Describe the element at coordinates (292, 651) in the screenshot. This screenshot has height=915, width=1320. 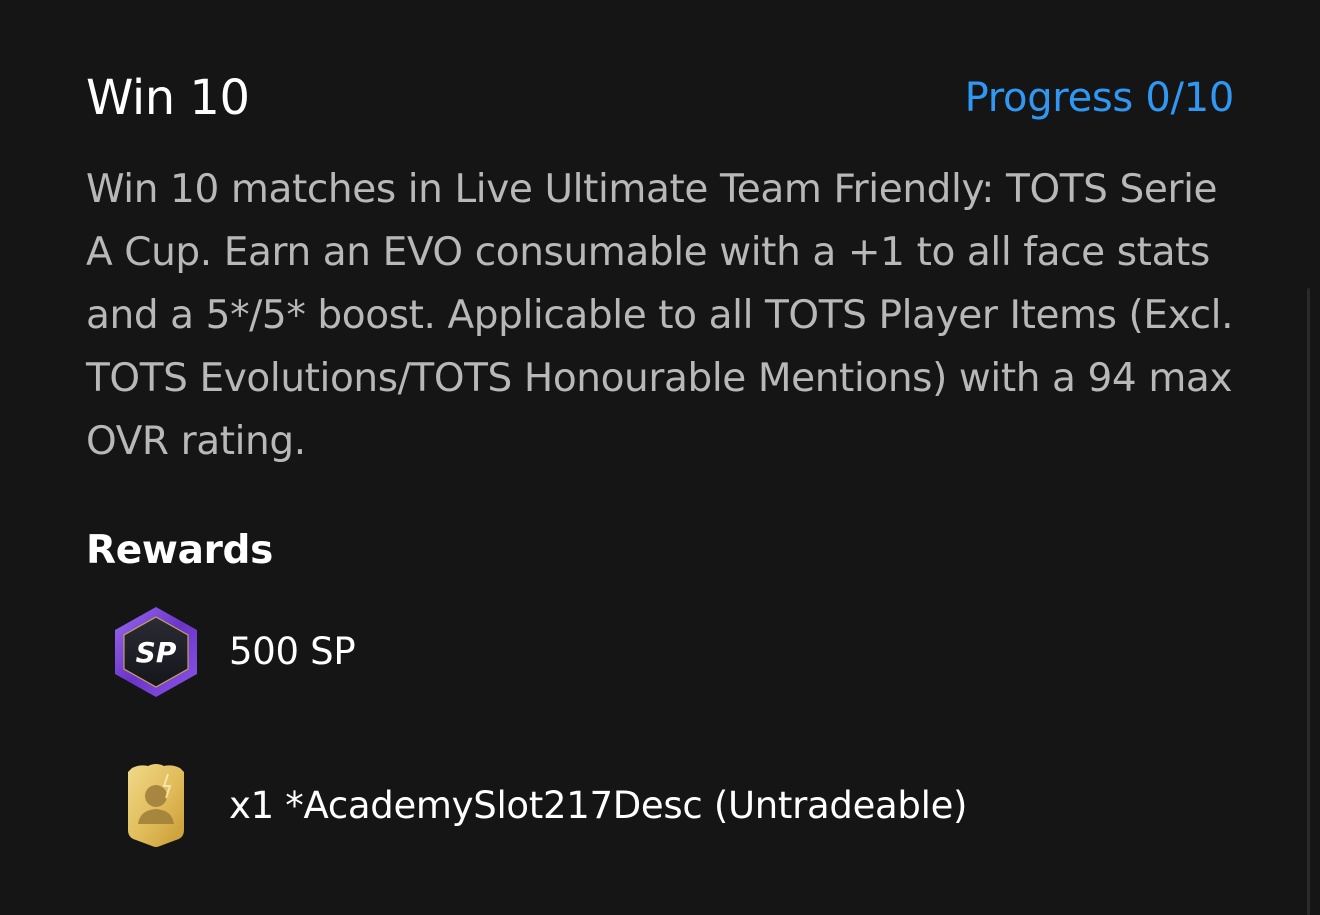
I see `reward-label-sp: 500 SP` at that location.